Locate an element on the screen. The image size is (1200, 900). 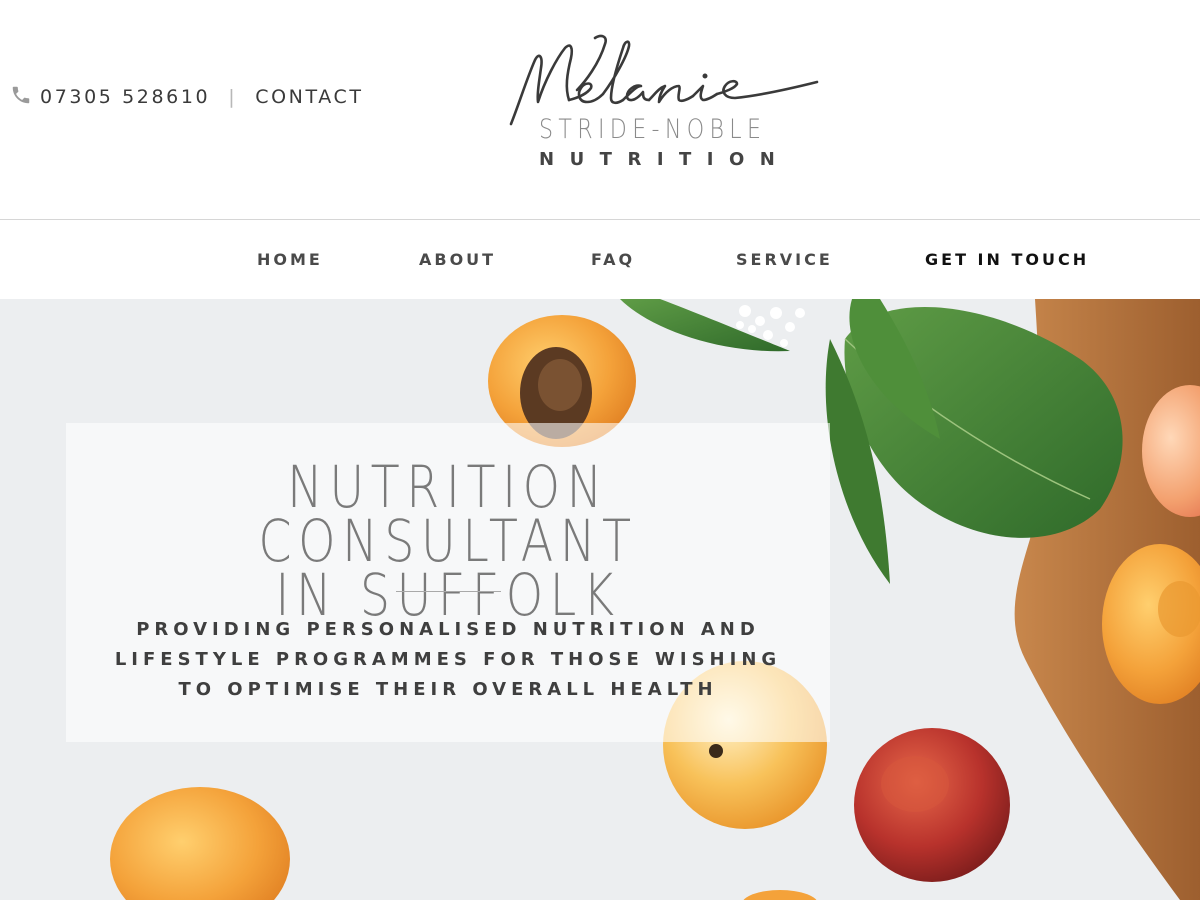
hero-subtitle-line: PROVIDING PERSONALISED NUTRITION AND is located at coordinates (448, 629).